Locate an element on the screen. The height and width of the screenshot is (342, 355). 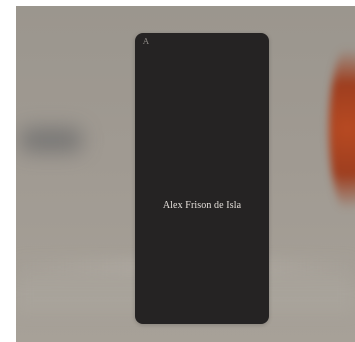
site-logo-mark: A is located at coordinates (146, 42).